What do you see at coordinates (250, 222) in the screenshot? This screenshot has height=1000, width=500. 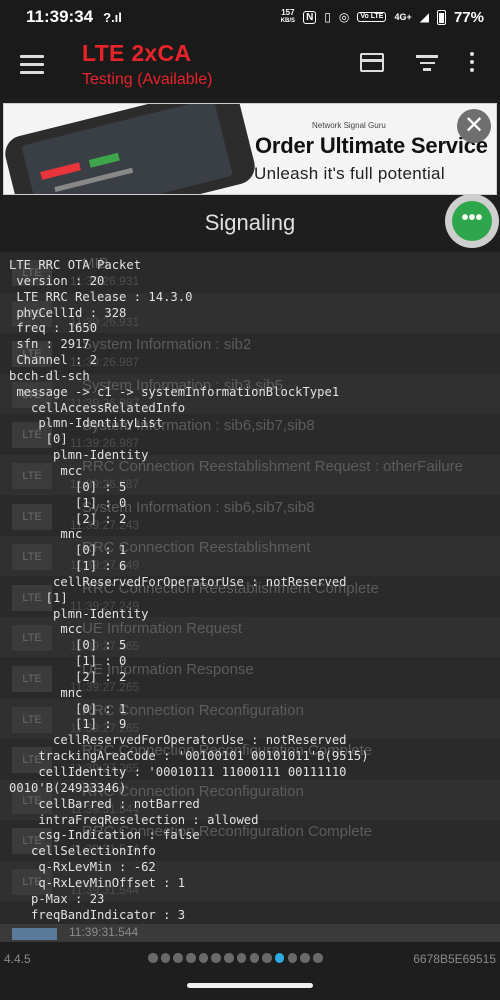 I see `section-title: Signaling` at bounding box center [250, 222].